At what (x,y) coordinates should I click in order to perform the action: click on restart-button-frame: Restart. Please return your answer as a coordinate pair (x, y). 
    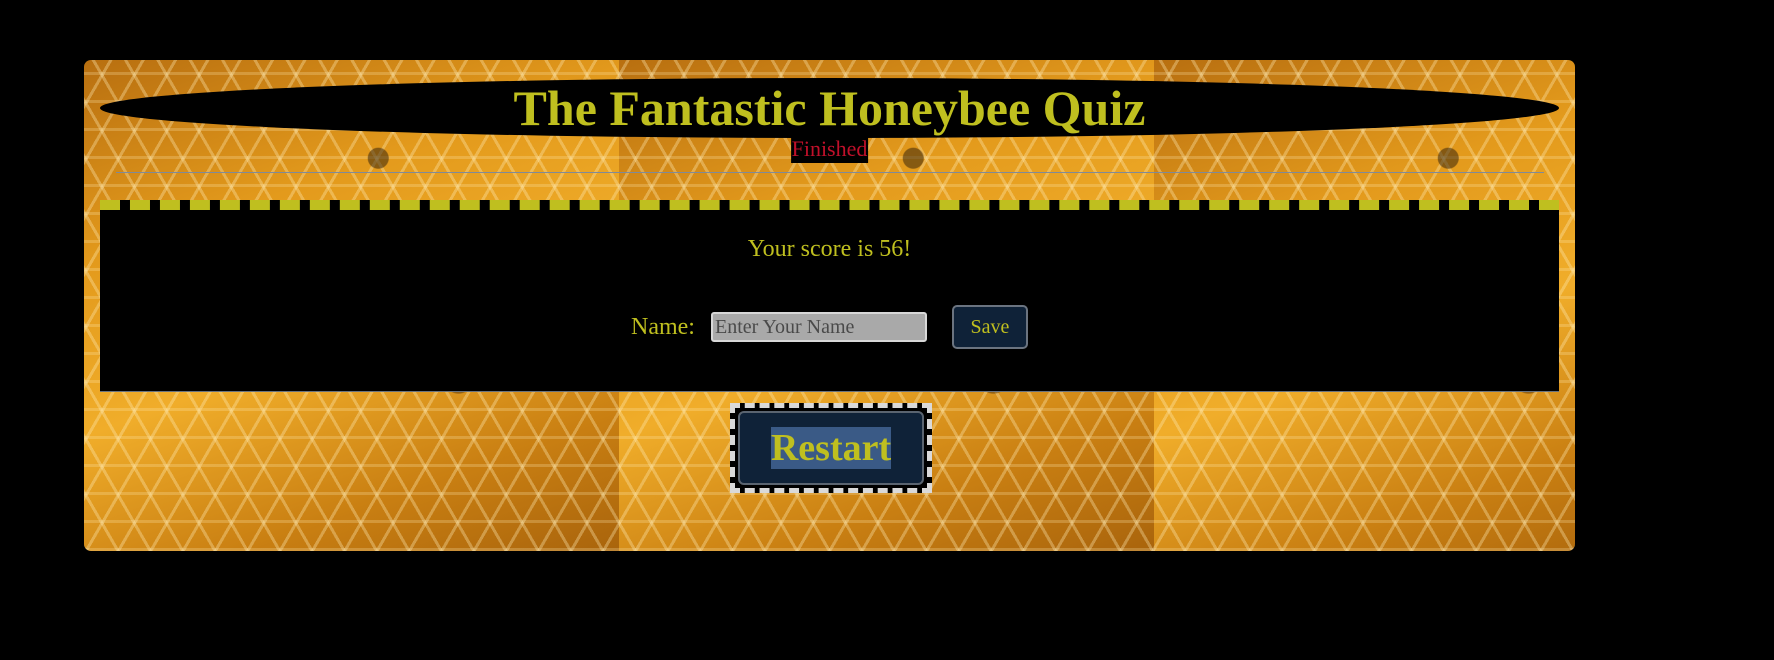
    Looking at the image, I should click on (831, 448).